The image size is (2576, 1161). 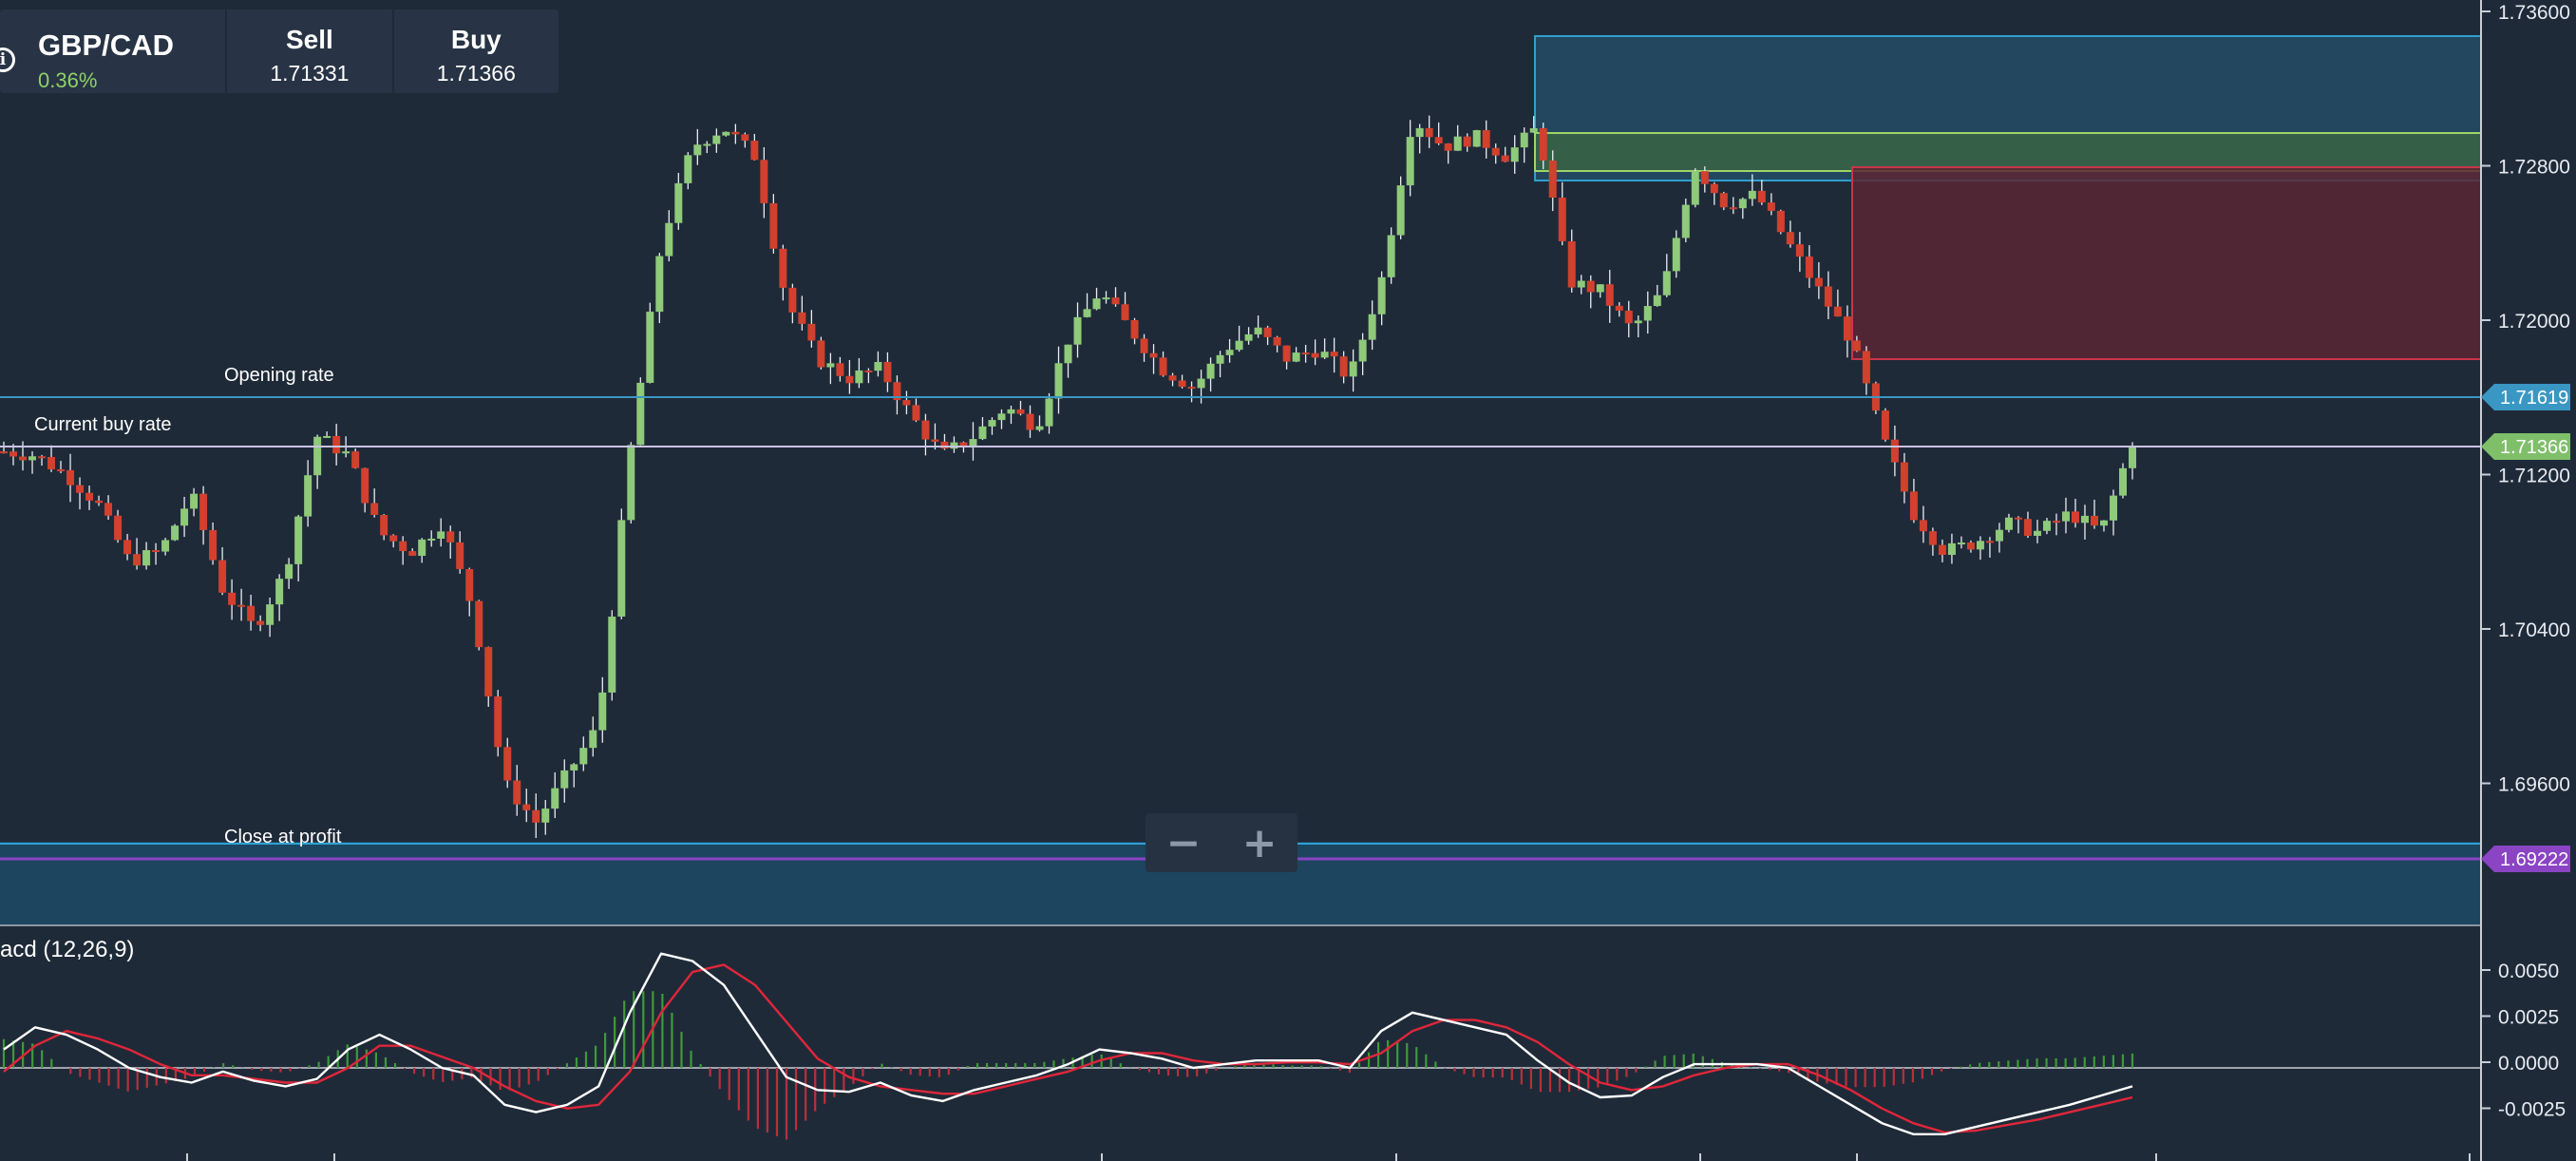 What do you see at coordinates (2534, 447) in the screenshot?
I see `current-buy-rate-tag-text: 1.71366` at bounding box center [2534, 447].